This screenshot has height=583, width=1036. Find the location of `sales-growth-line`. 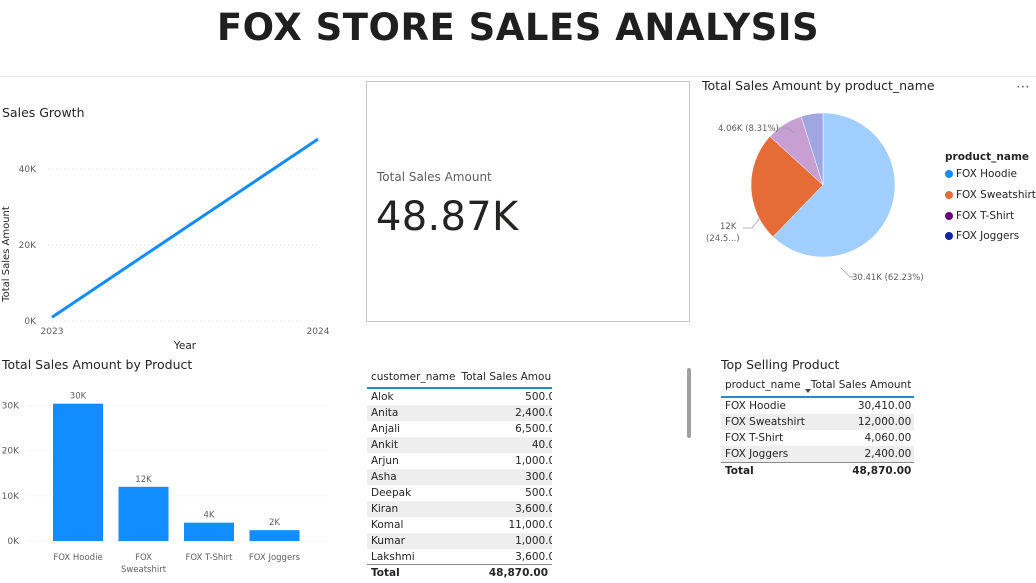

sales-growth-line is located at coordinates (185, 228).